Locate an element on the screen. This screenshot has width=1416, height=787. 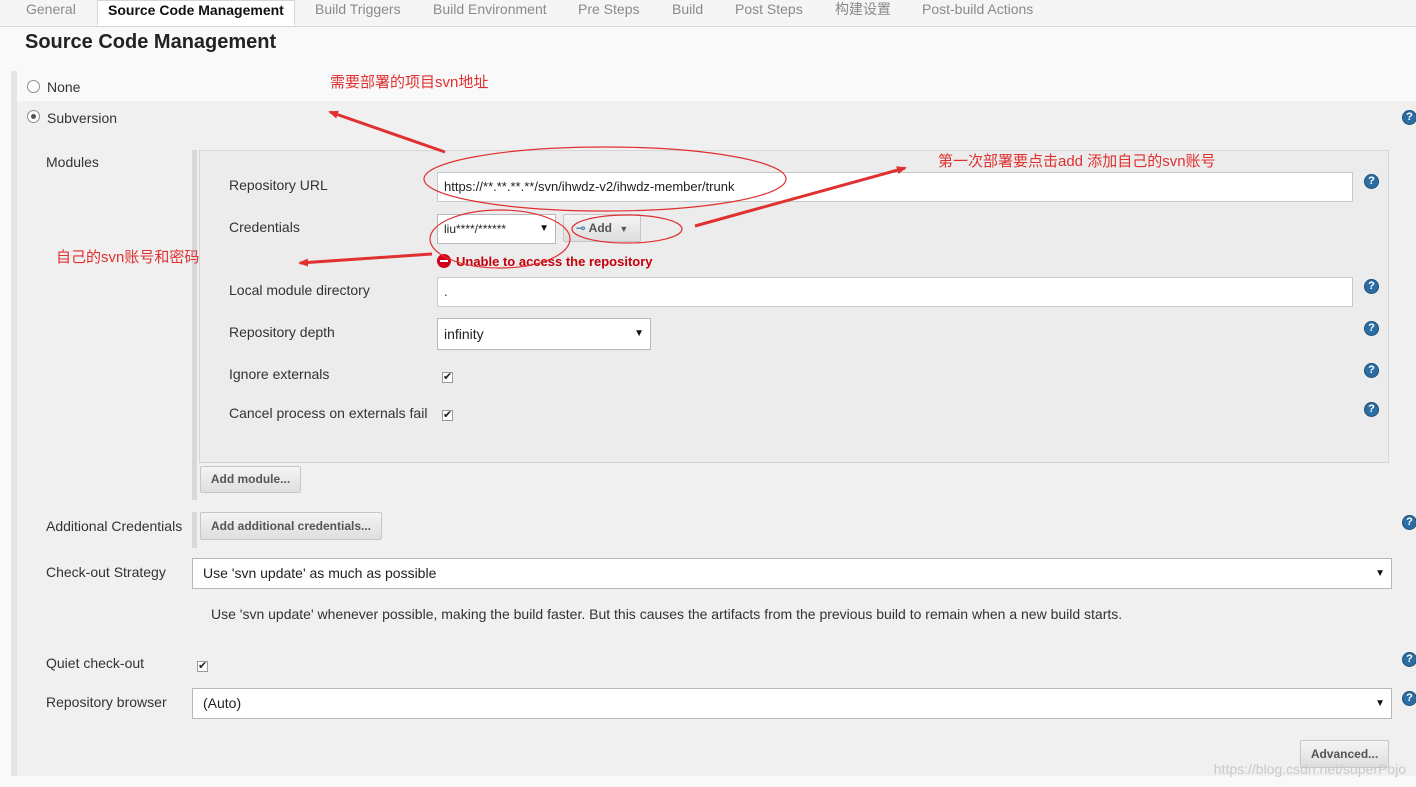
cancel-process-checkbox: ✔ is located at coordinates (447, 415).